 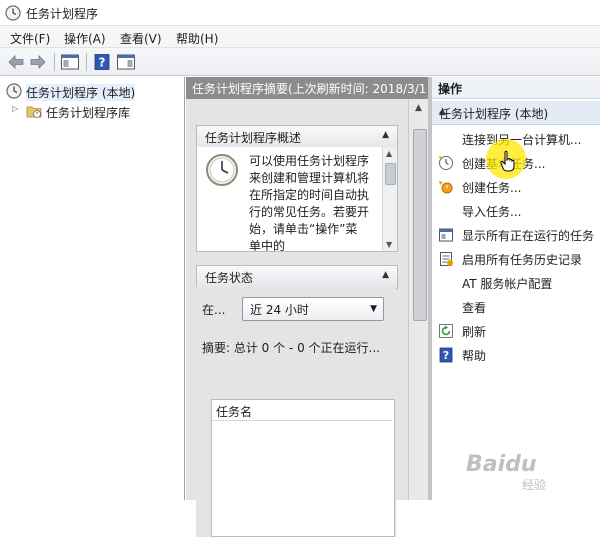 I want to click on create-basic-task-icon, so click(x=446, y=163).